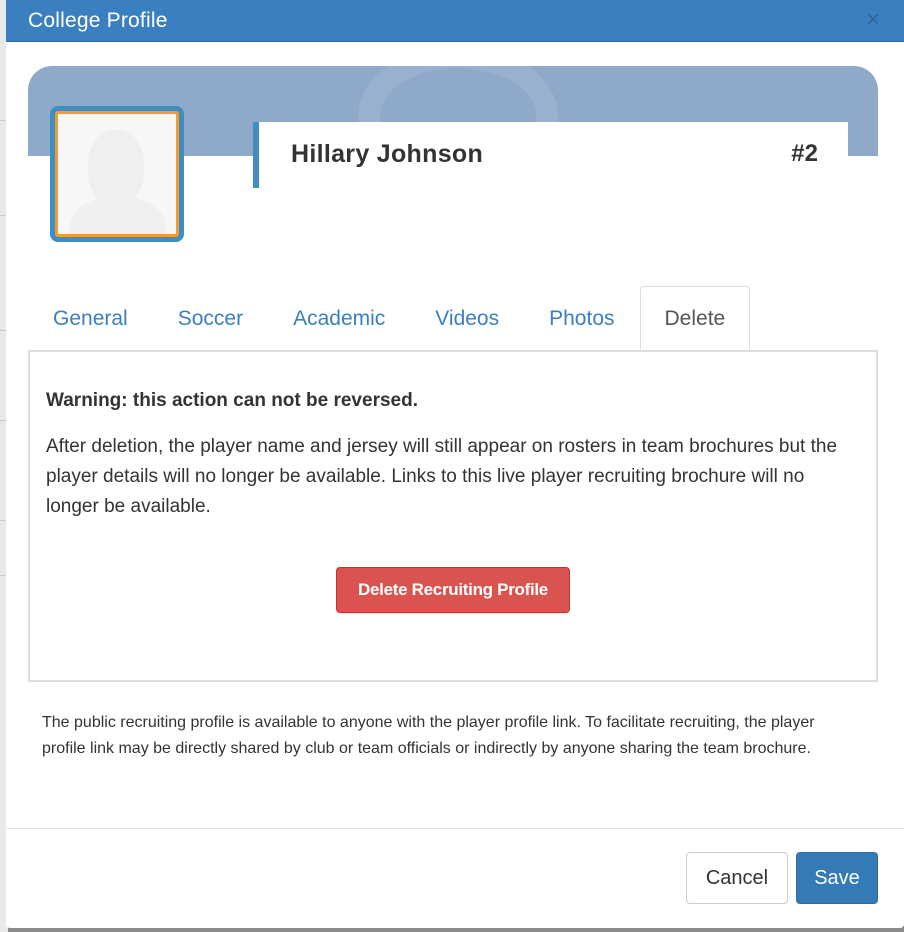 This screenshot has height=932, width=904. I want to click on delete-recruiting-profile-button: Delete Recruiting Profile, so click(453, 590).